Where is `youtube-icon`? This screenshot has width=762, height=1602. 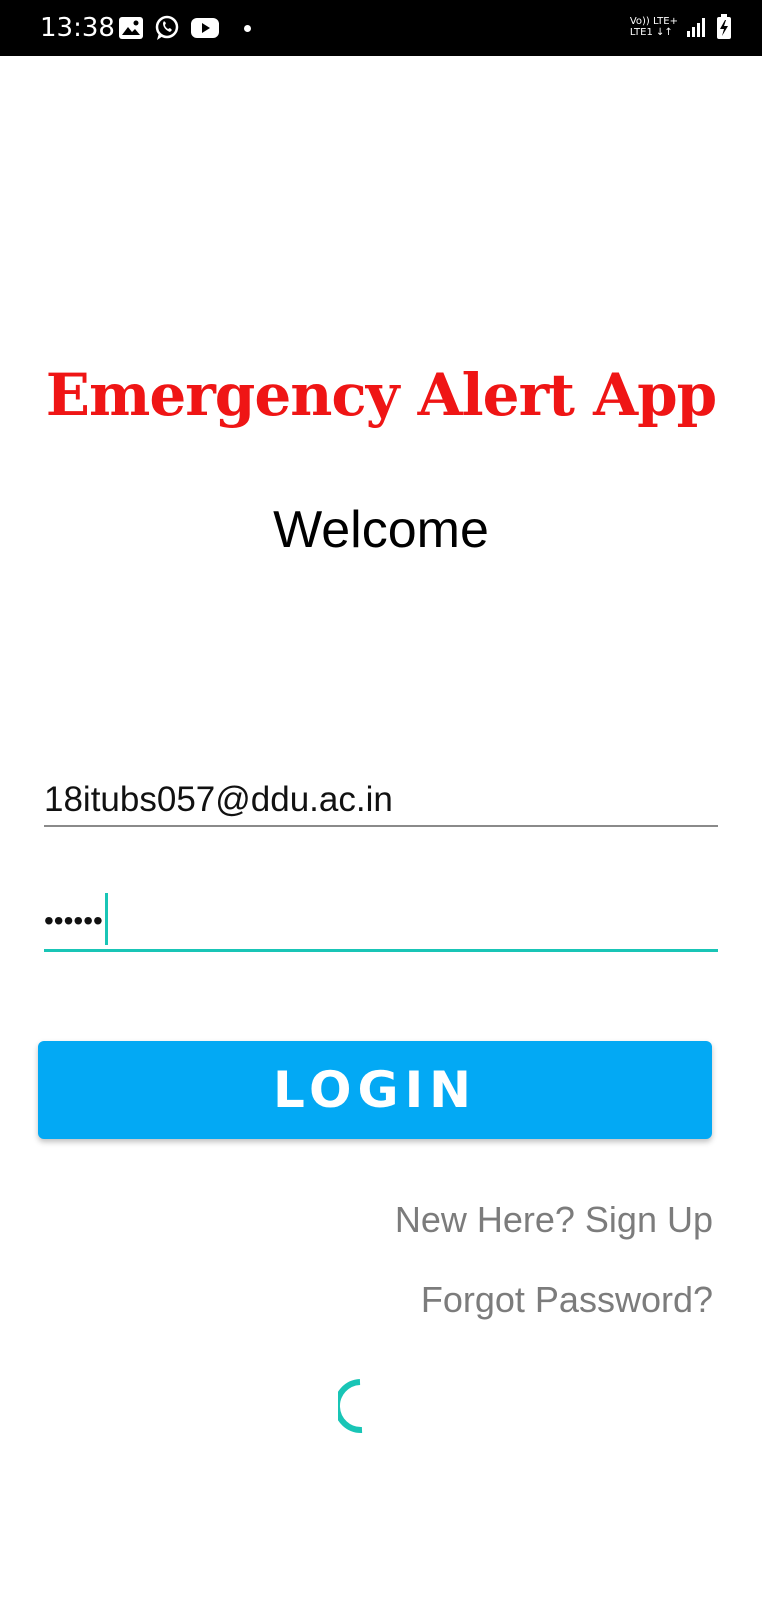 youtube-icon is located at coordinates (205, 28).